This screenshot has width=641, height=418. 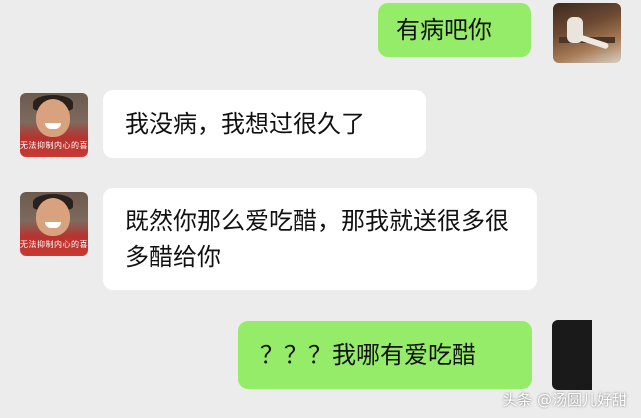 I want to click on message-text: ？？？我哪有爱吃醋, so click(x=368, y=355).